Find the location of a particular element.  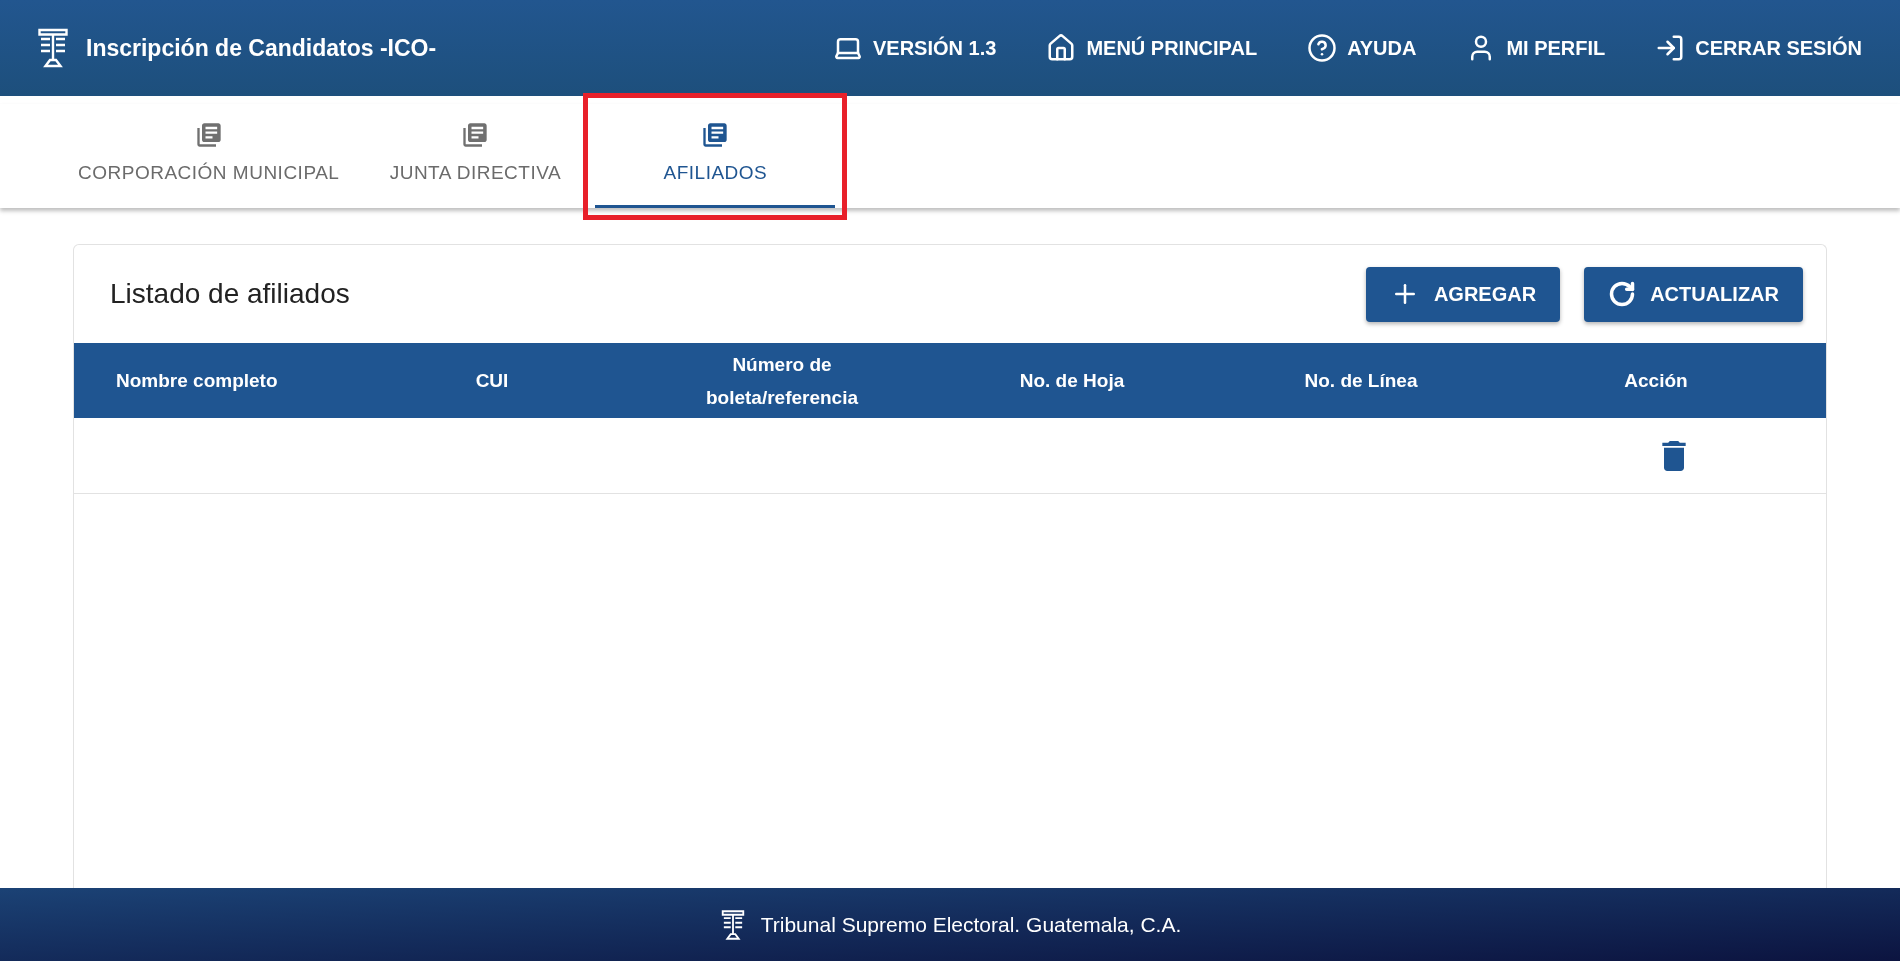

column-header: Acción is located at coordinates (1656, 381).